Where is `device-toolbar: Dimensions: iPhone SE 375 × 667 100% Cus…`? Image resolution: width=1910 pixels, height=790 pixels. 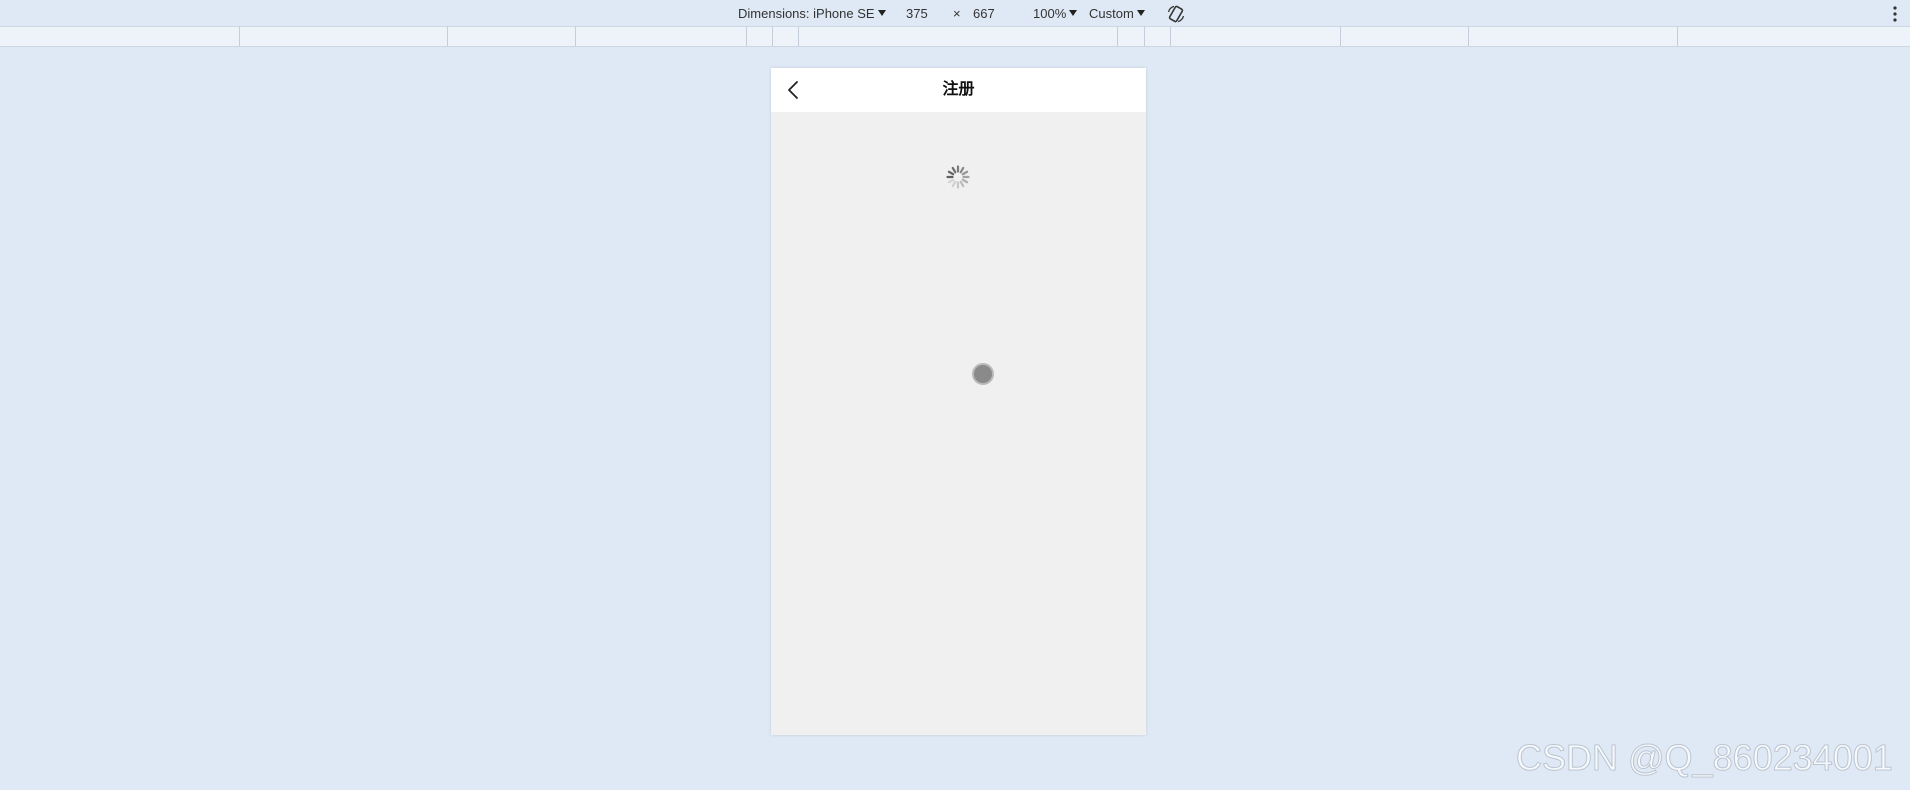
device-toolbar: Dimensions: iPhone SE 375 × 667 100% Cus… is located at coordinates (955, 13).